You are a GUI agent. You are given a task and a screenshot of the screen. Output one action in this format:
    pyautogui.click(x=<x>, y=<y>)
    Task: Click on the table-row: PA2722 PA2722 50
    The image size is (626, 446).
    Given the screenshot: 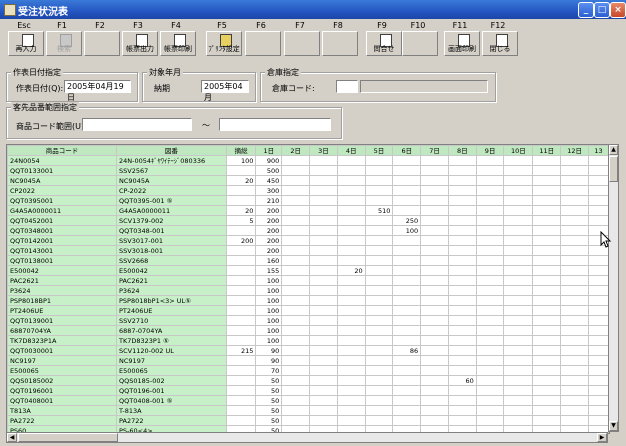 What is the action you would take?
    pyautogui.click(x=308, y=420)
    